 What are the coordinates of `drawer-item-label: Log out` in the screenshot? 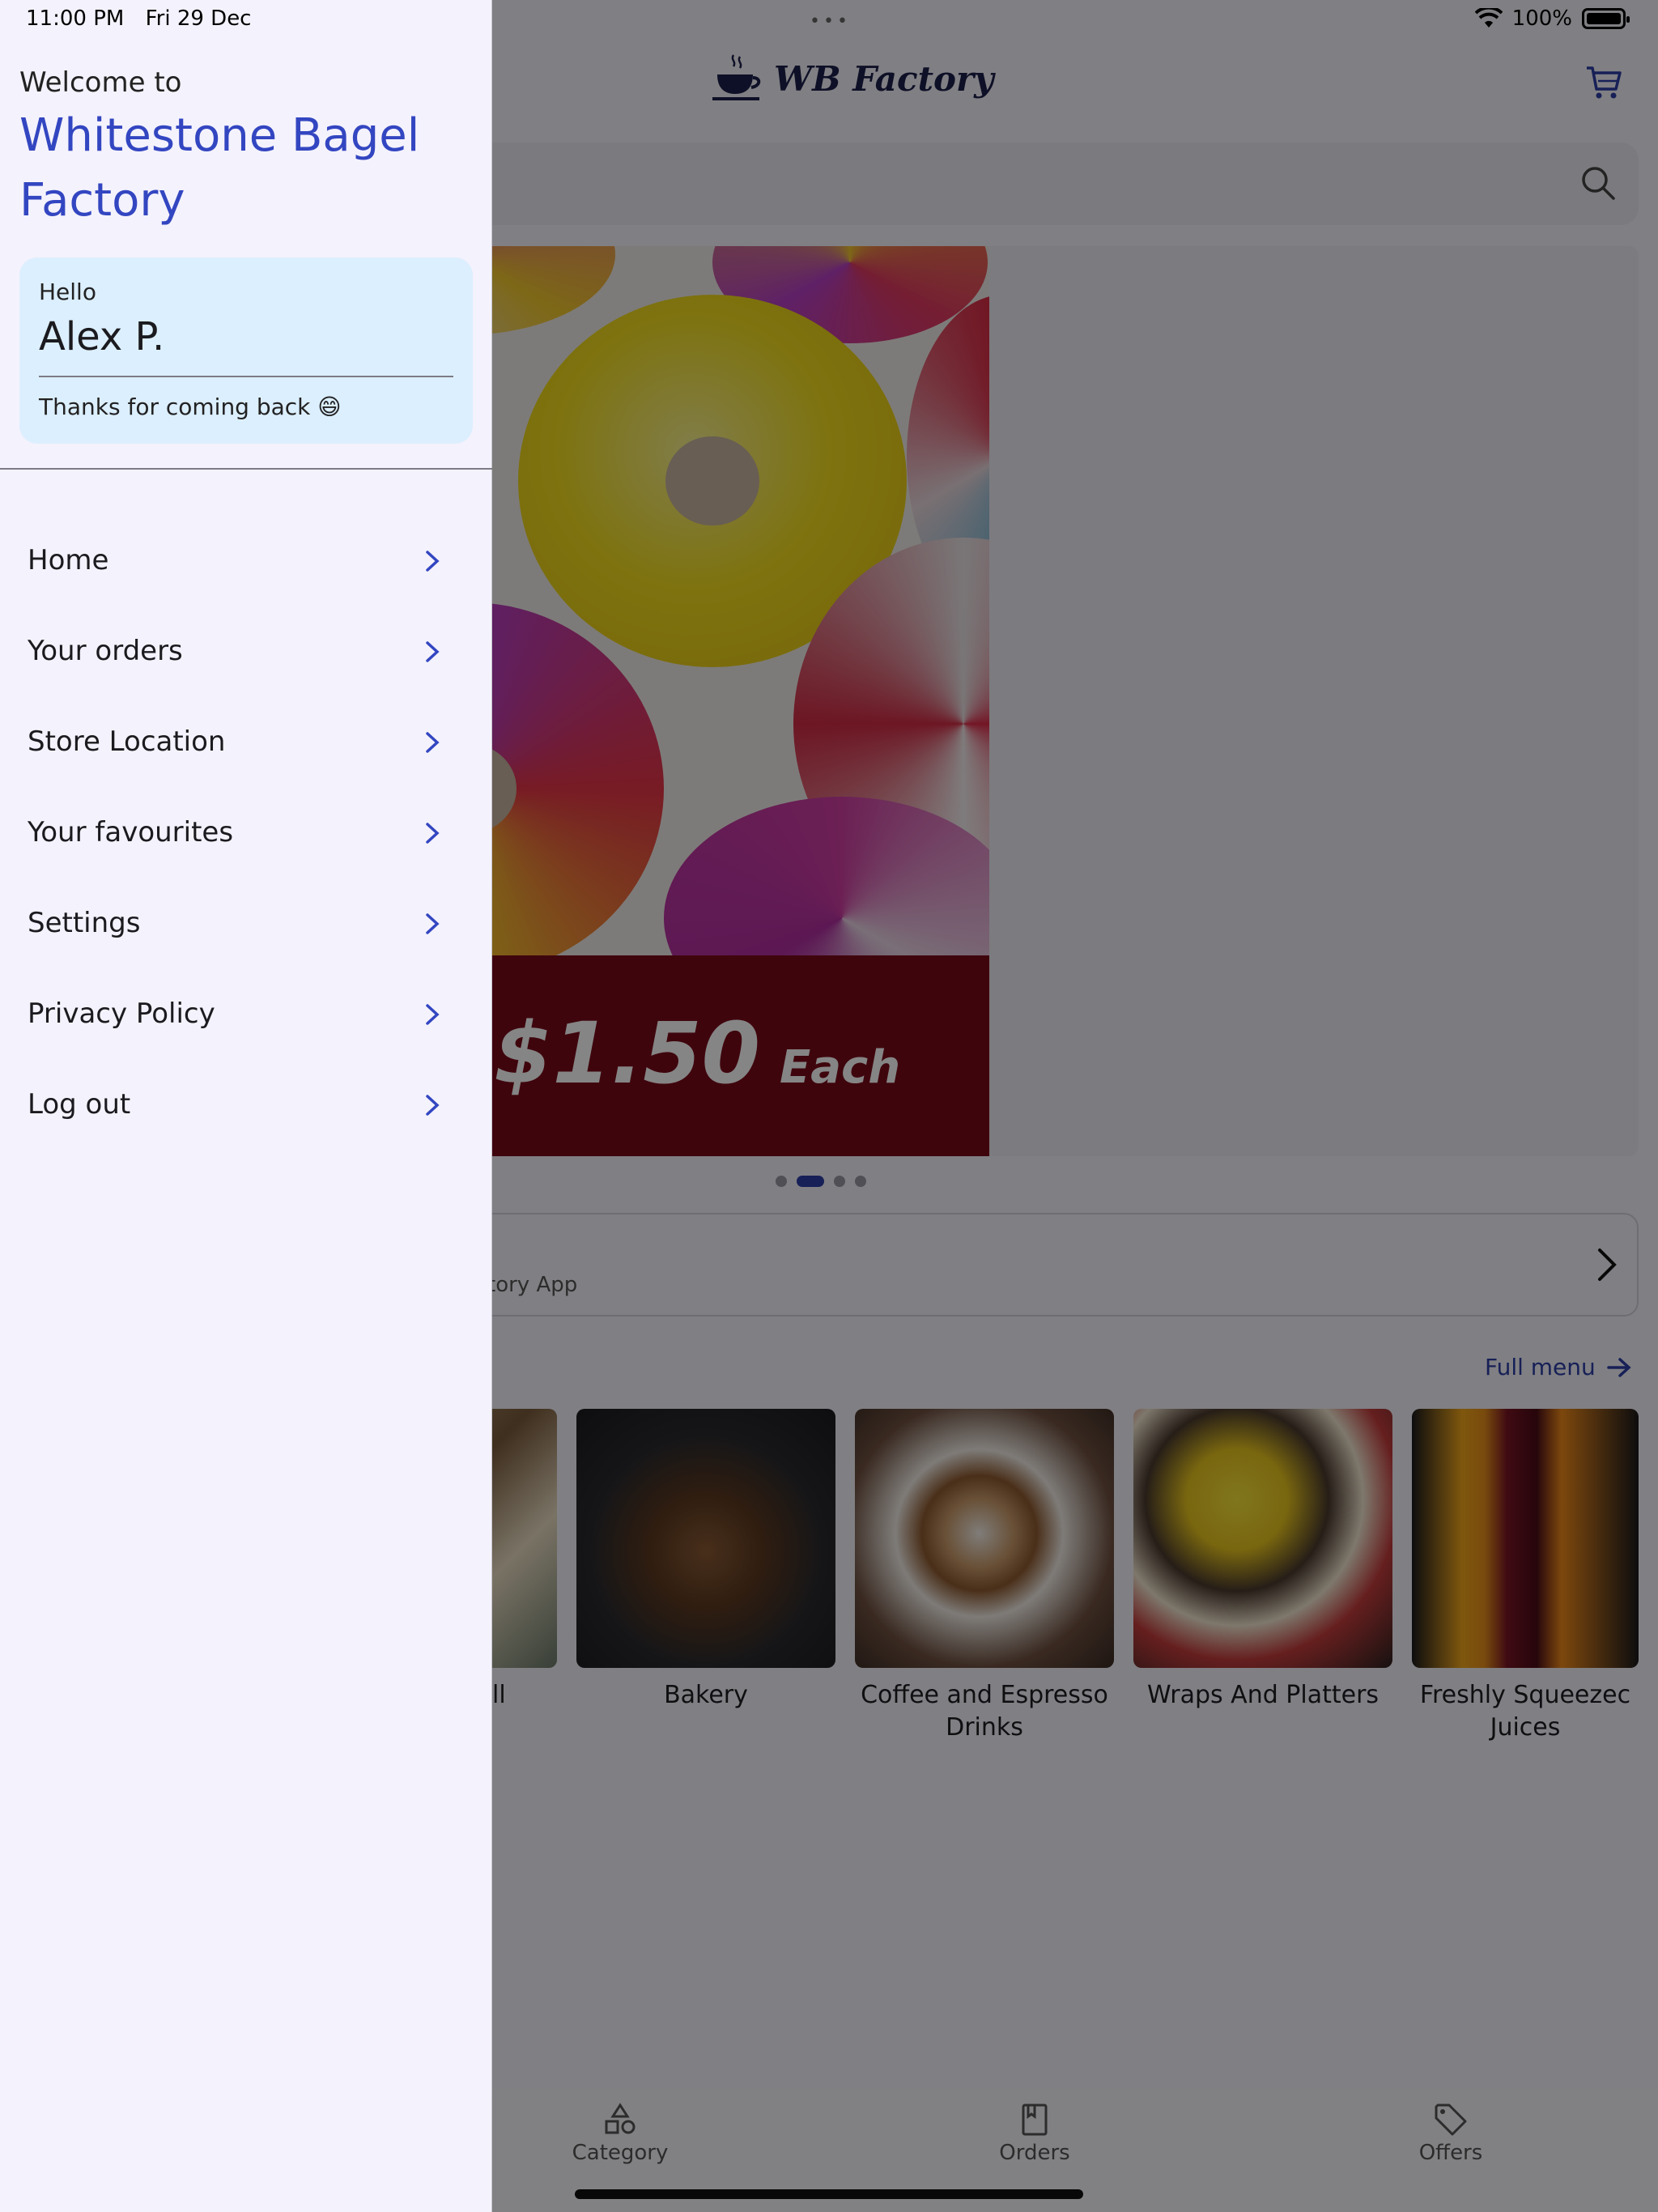 It's located at (79, 1104).